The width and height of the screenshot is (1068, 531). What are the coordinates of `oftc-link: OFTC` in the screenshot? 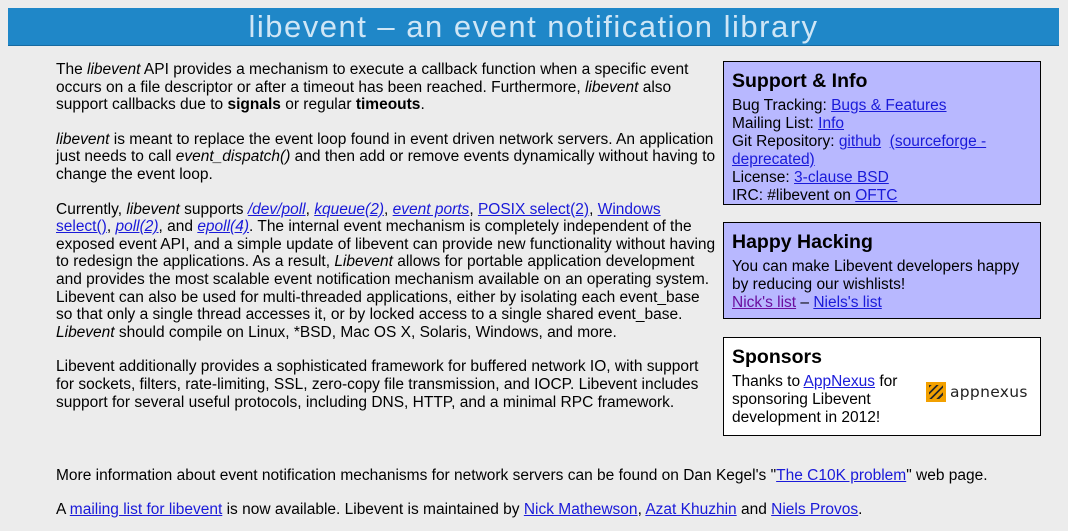 It's located at (876, 195).